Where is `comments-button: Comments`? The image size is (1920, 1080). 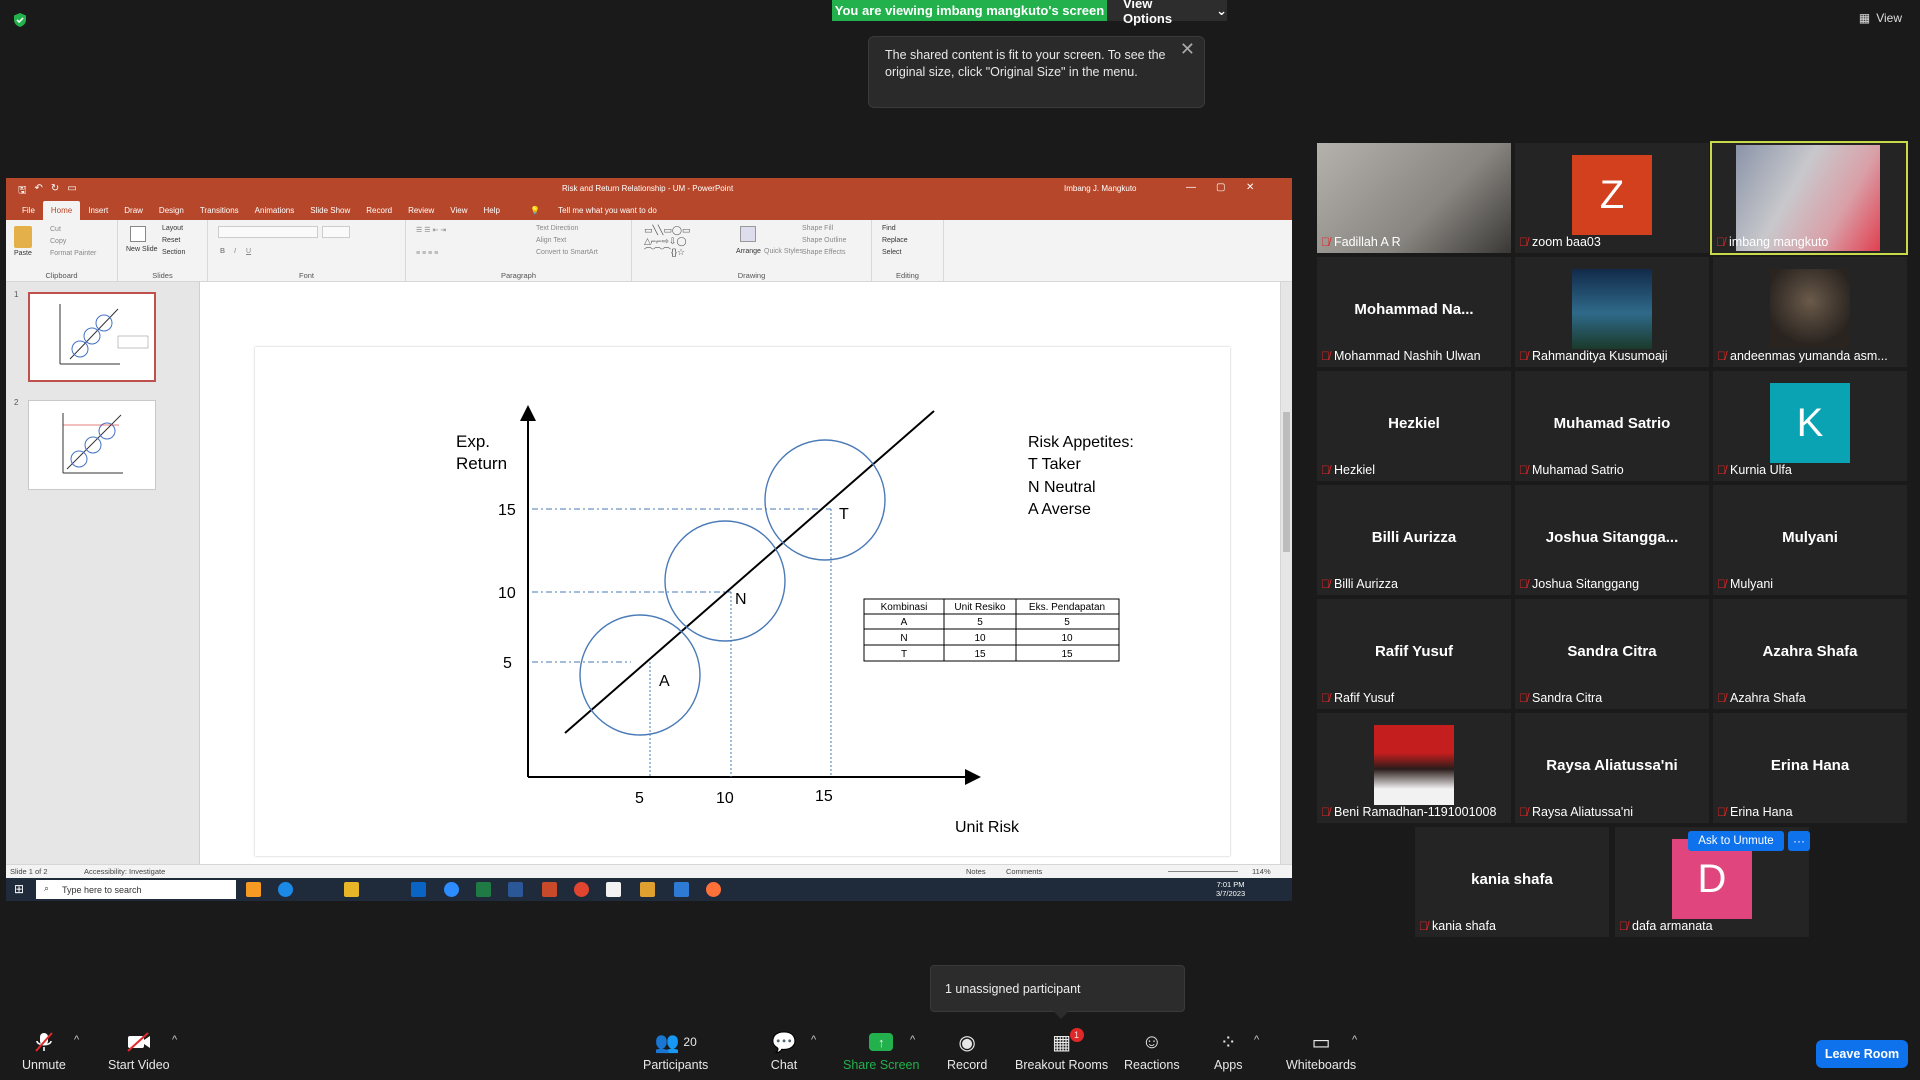 comments-button: Comments is located at coordinates (1024, 871).